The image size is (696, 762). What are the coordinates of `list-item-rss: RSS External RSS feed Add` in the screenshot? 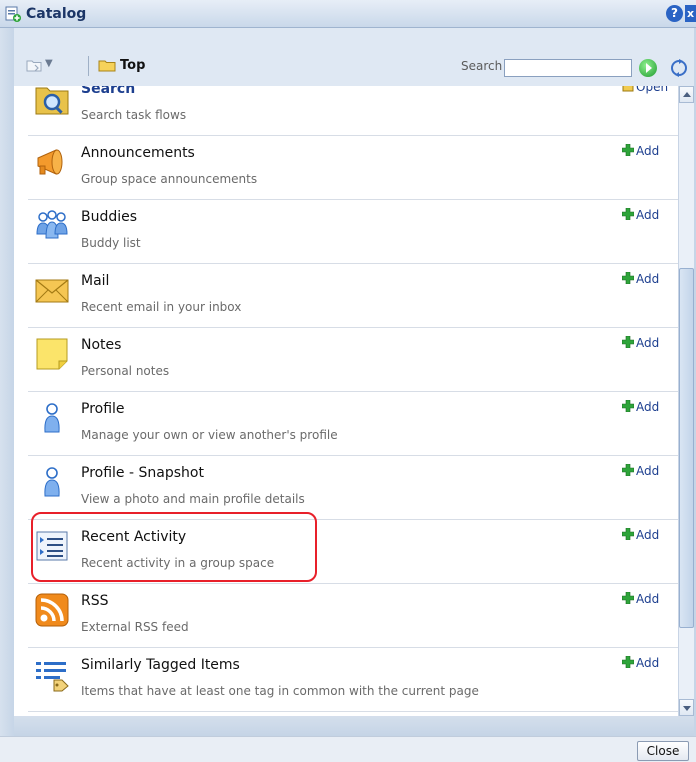 It's located at (353, 616).